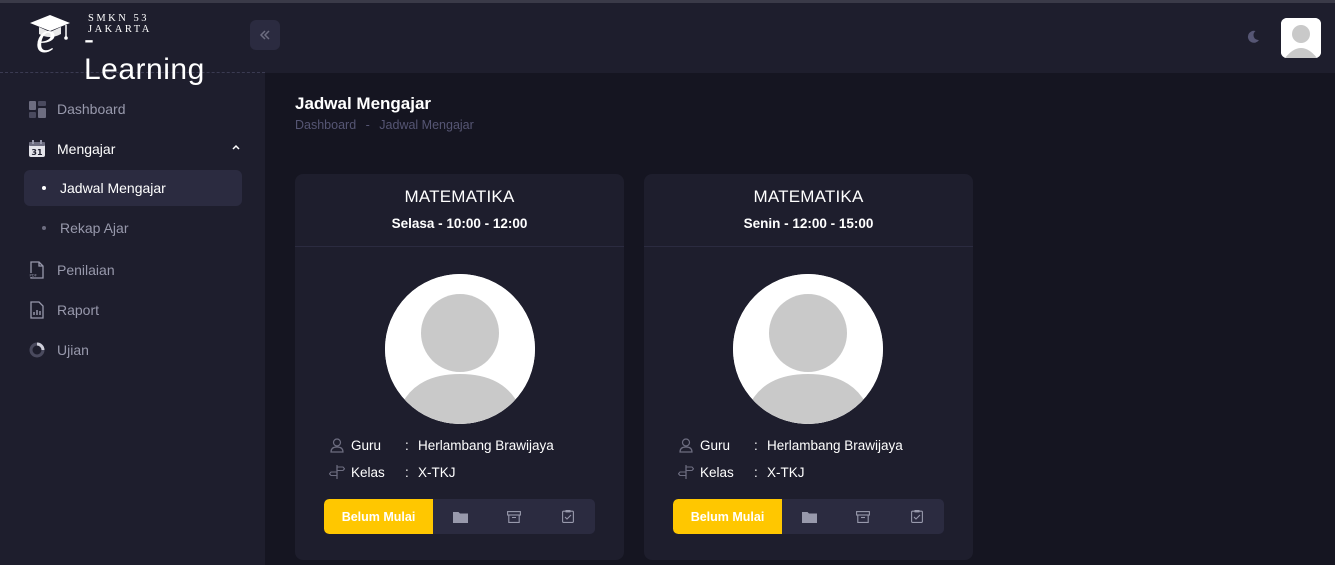 This screenshot has width=1335, height=565. Describe the element at coordinates (363, 103) in the screenshot. I see `page-title: Jadwal Mengajar` at that location.